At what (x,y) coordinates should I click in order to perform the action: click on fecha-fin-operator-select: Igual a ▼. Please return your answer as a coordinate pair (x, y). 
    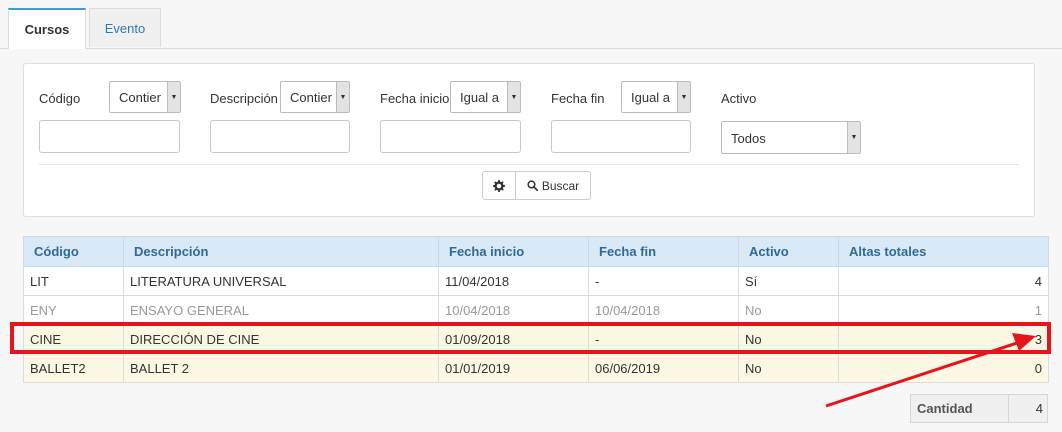
    Looking at the image, I should click on (656, 97).